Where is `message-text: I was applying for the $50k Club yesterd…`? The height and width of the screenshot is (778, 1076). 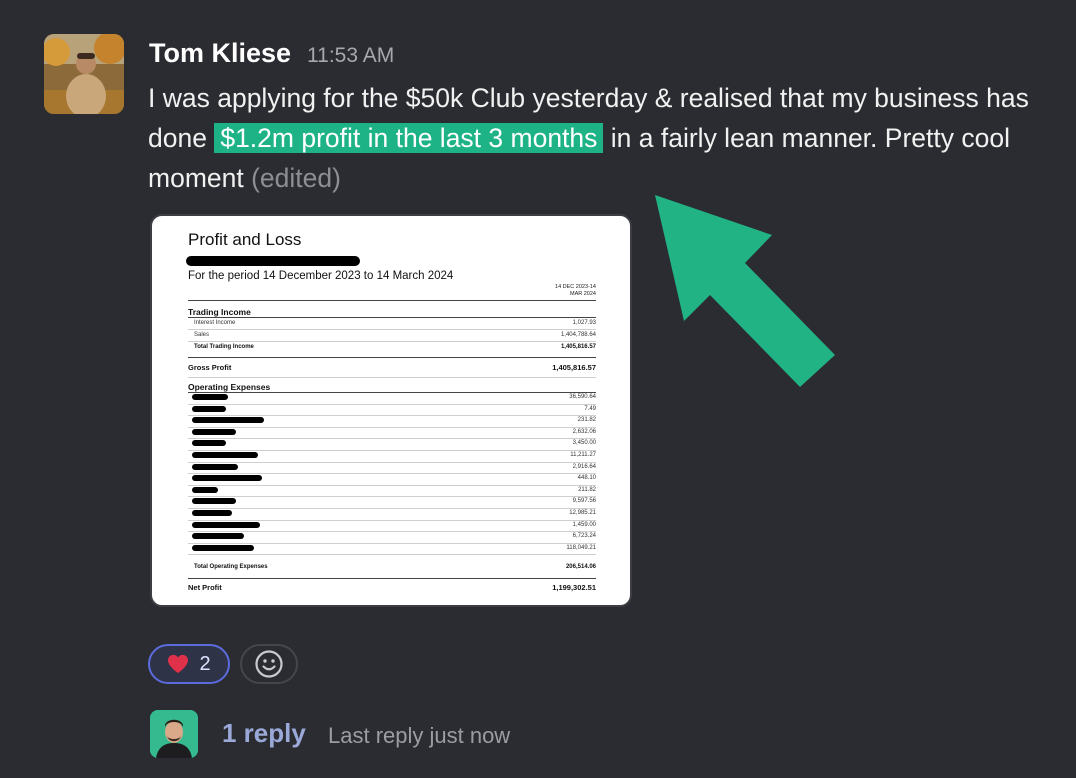 message-text: I was applying for the $50k Club yesterd… is located at coordinates (608, 138).